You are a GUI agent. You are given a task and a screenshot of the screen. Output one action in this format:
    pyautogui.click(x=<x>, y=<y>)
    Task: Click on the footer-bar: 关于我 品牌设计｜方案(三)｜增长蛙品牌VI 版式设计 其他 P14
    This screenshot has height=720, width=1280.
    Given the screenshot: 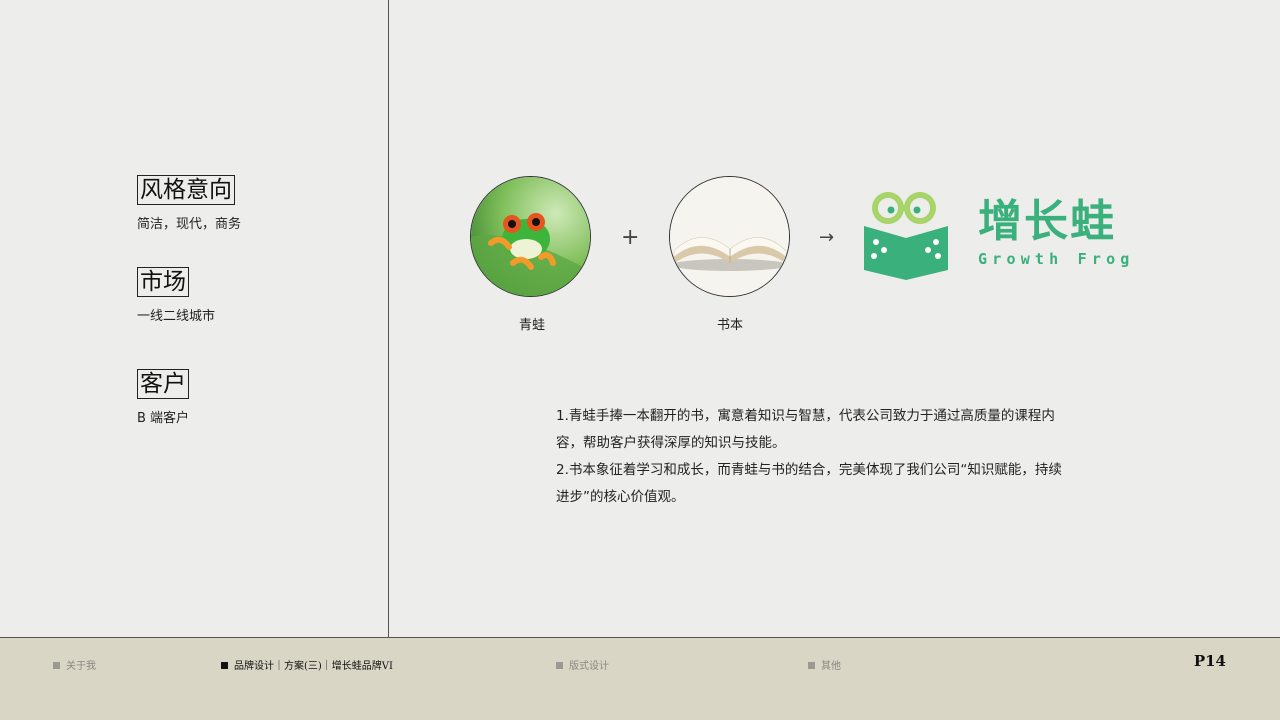 What is the action you would take?
    pyautogui.click(x=640, y=679)
    